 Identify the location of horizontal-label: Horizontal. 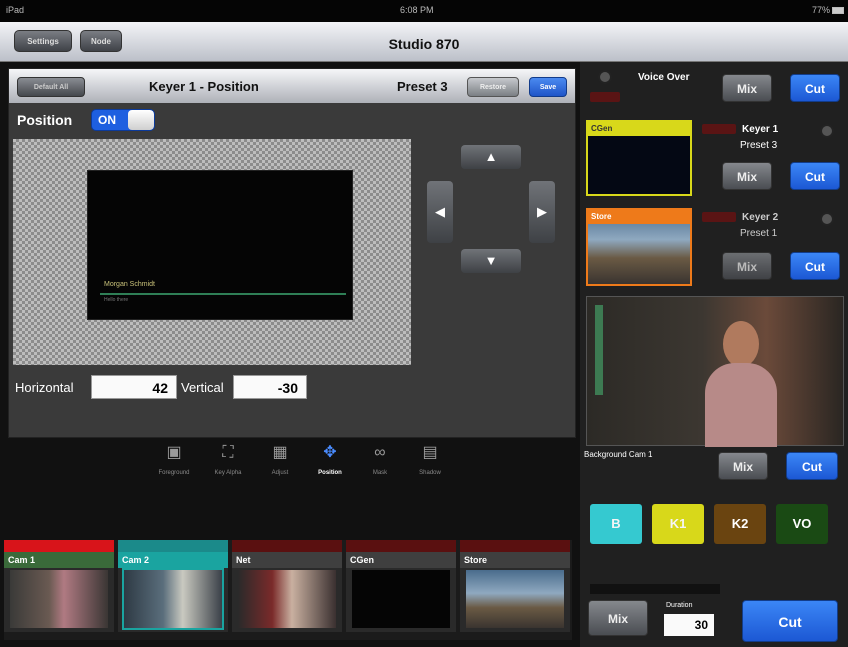
(44, 387).